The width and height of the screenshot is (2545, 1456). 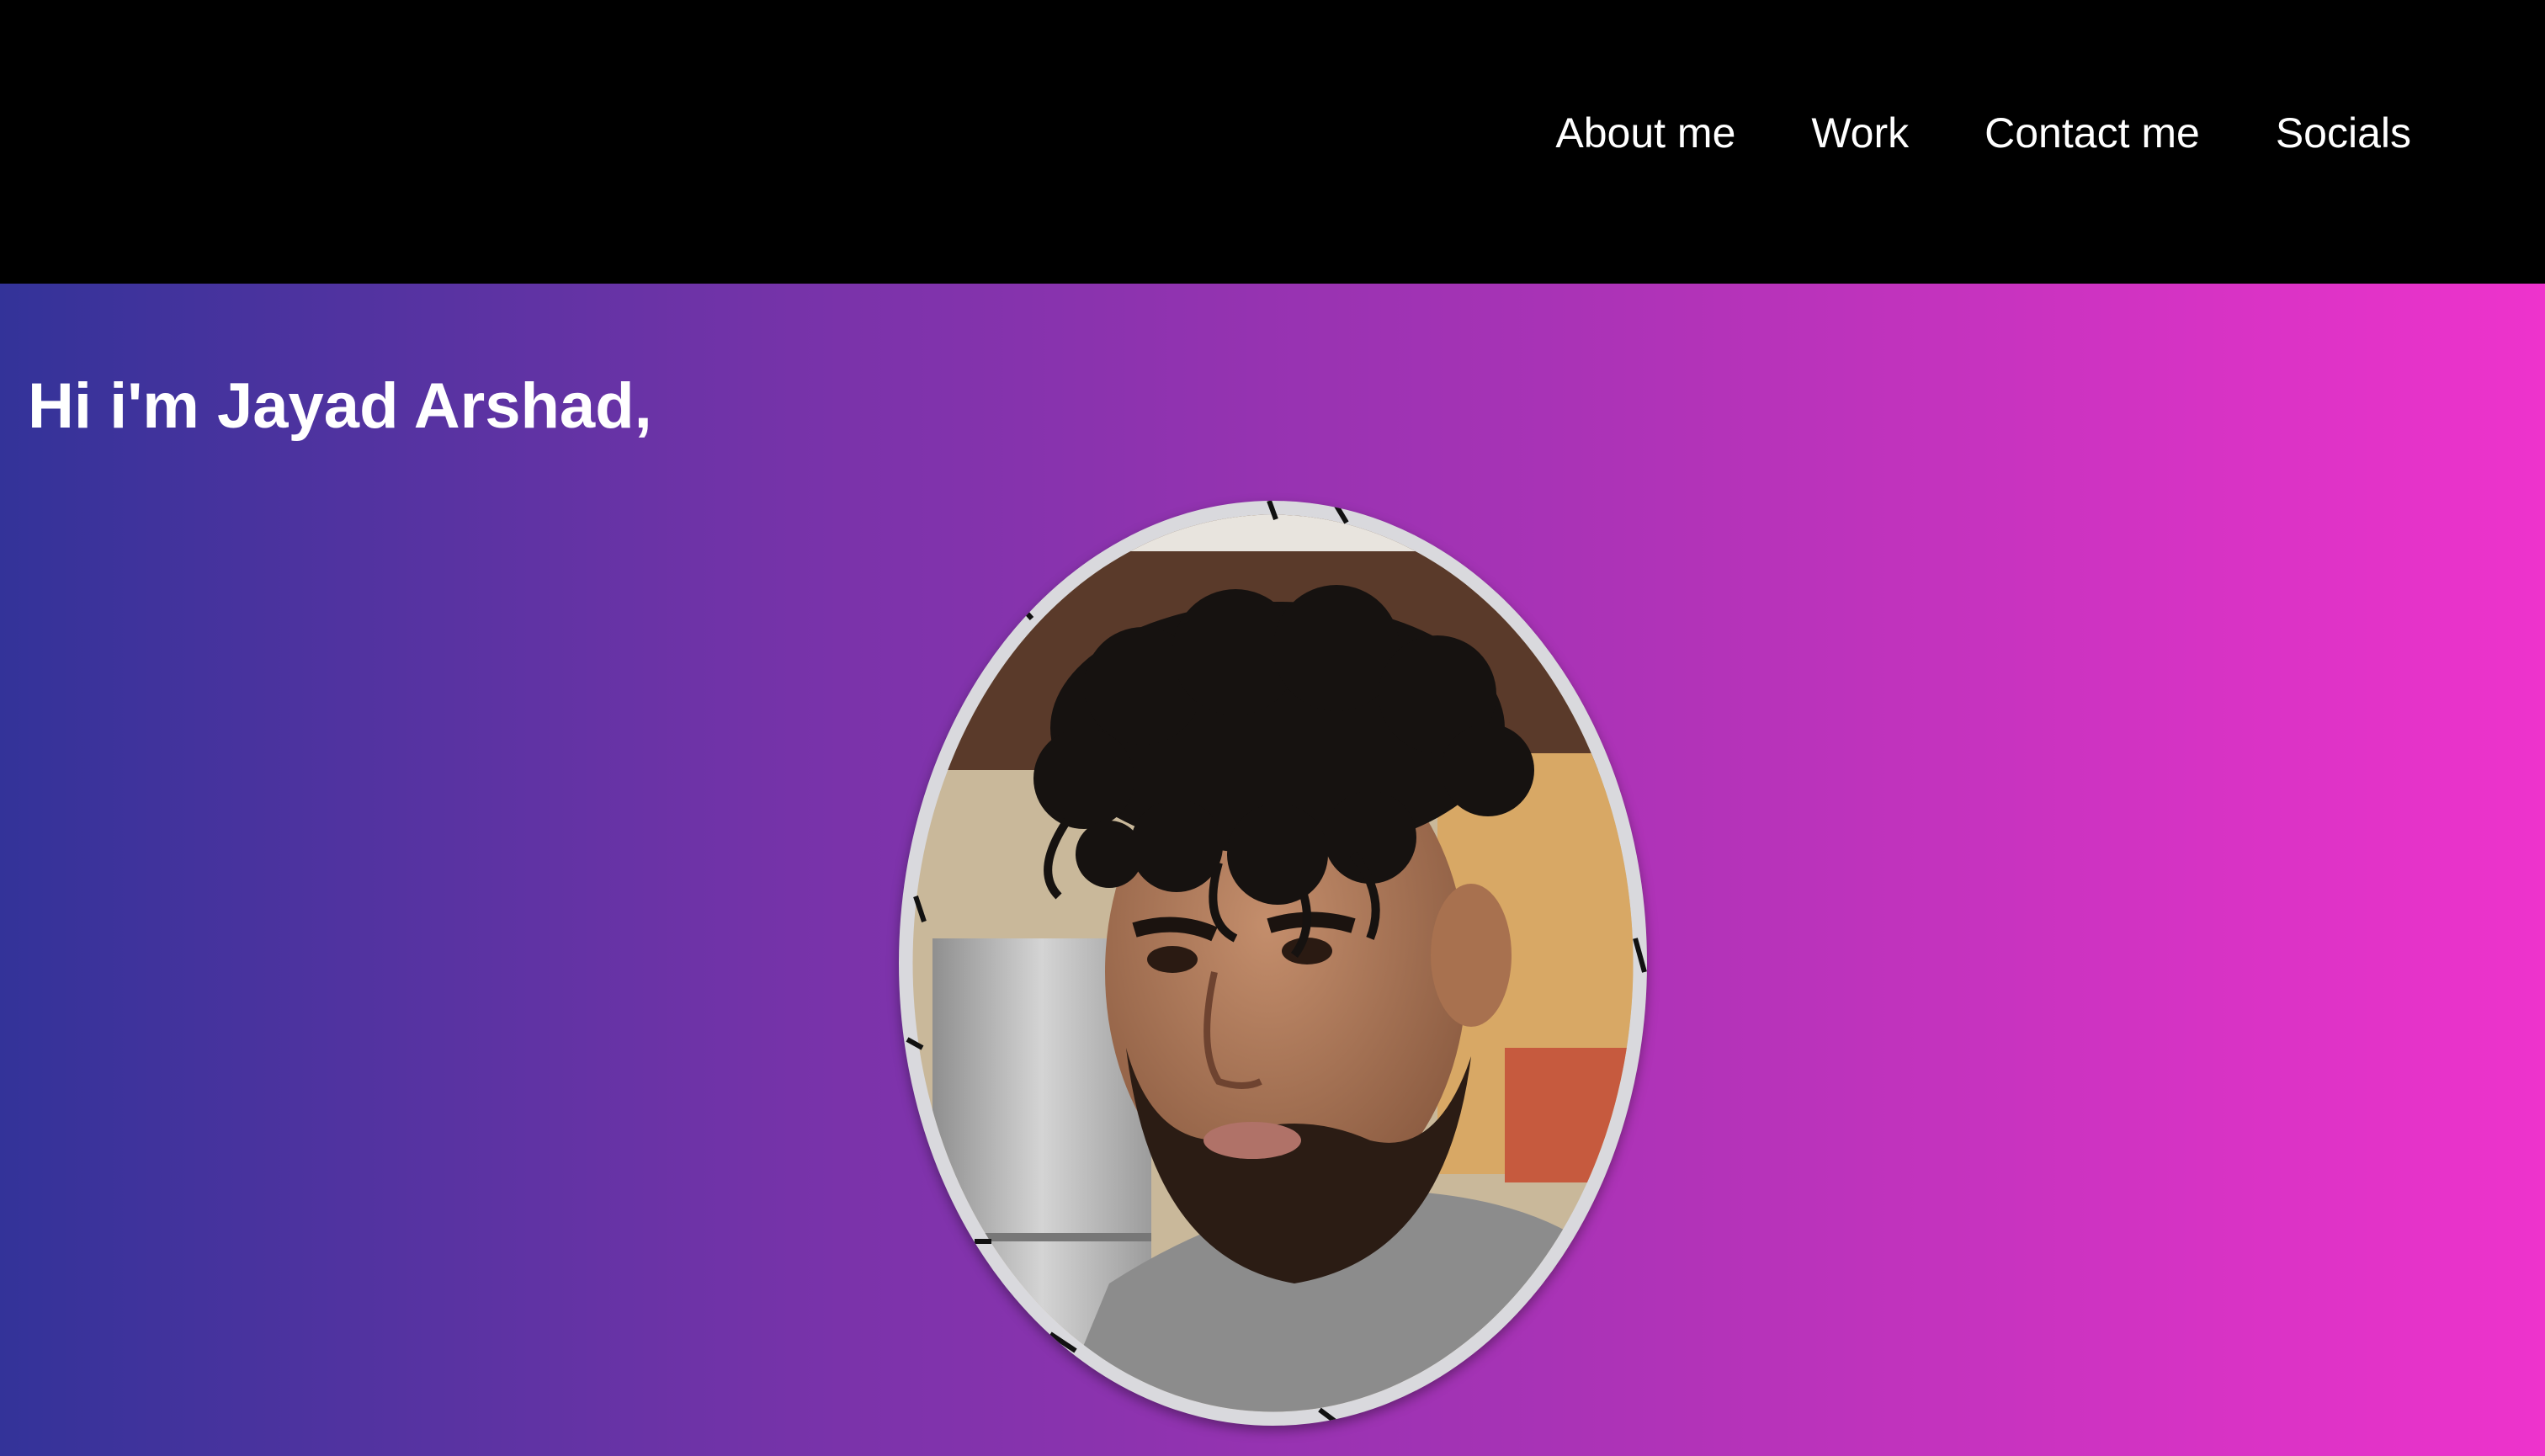 What do you see at coordinates (340, 406) in the screenshot?
I see `hero-greeting: Hi i'm Jayad Arshad,` at bounding box center [340, 406].